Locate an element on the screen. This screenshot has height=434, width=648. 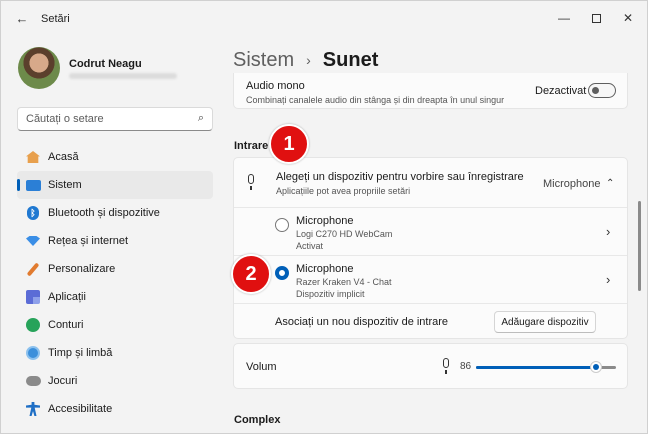
sidebar-item-label: Timp și limbă is located at coordinates (80, 353).